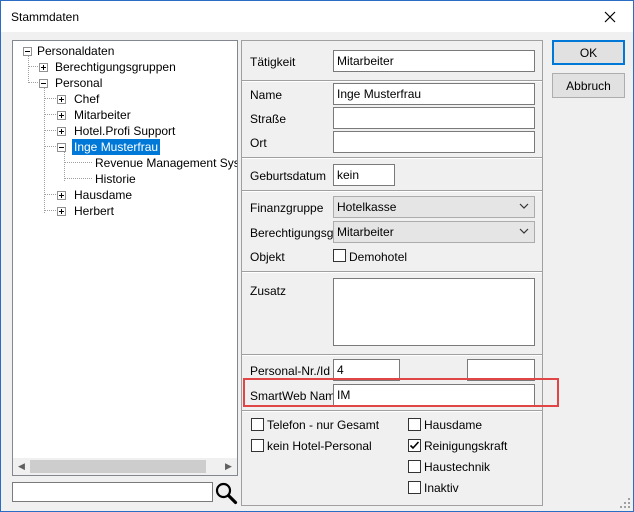 Image resolution: width=634 pixels, height=512 pixels. I want to click on hausdame-label: Hausdame, so click(453, 425).